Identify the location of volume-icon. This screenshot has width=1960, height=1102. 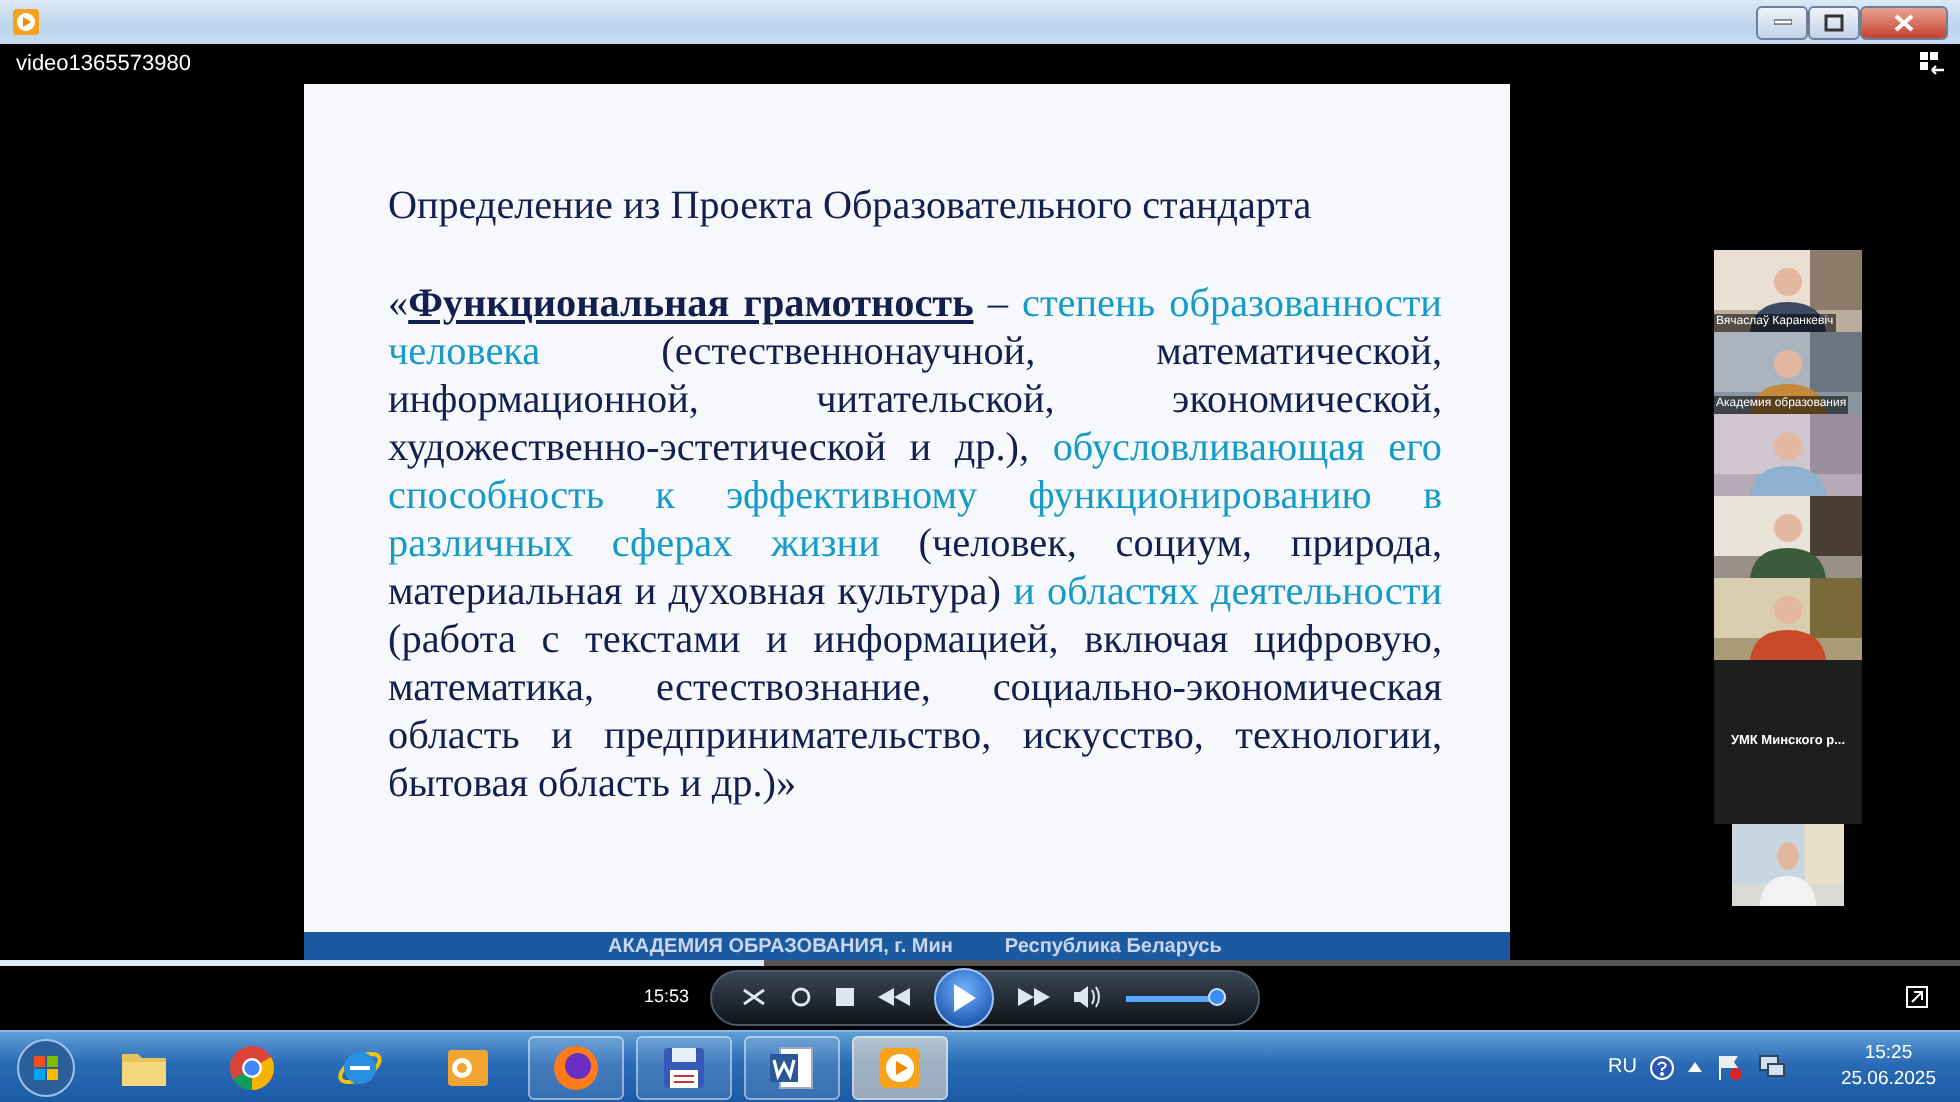
(1087, 998).